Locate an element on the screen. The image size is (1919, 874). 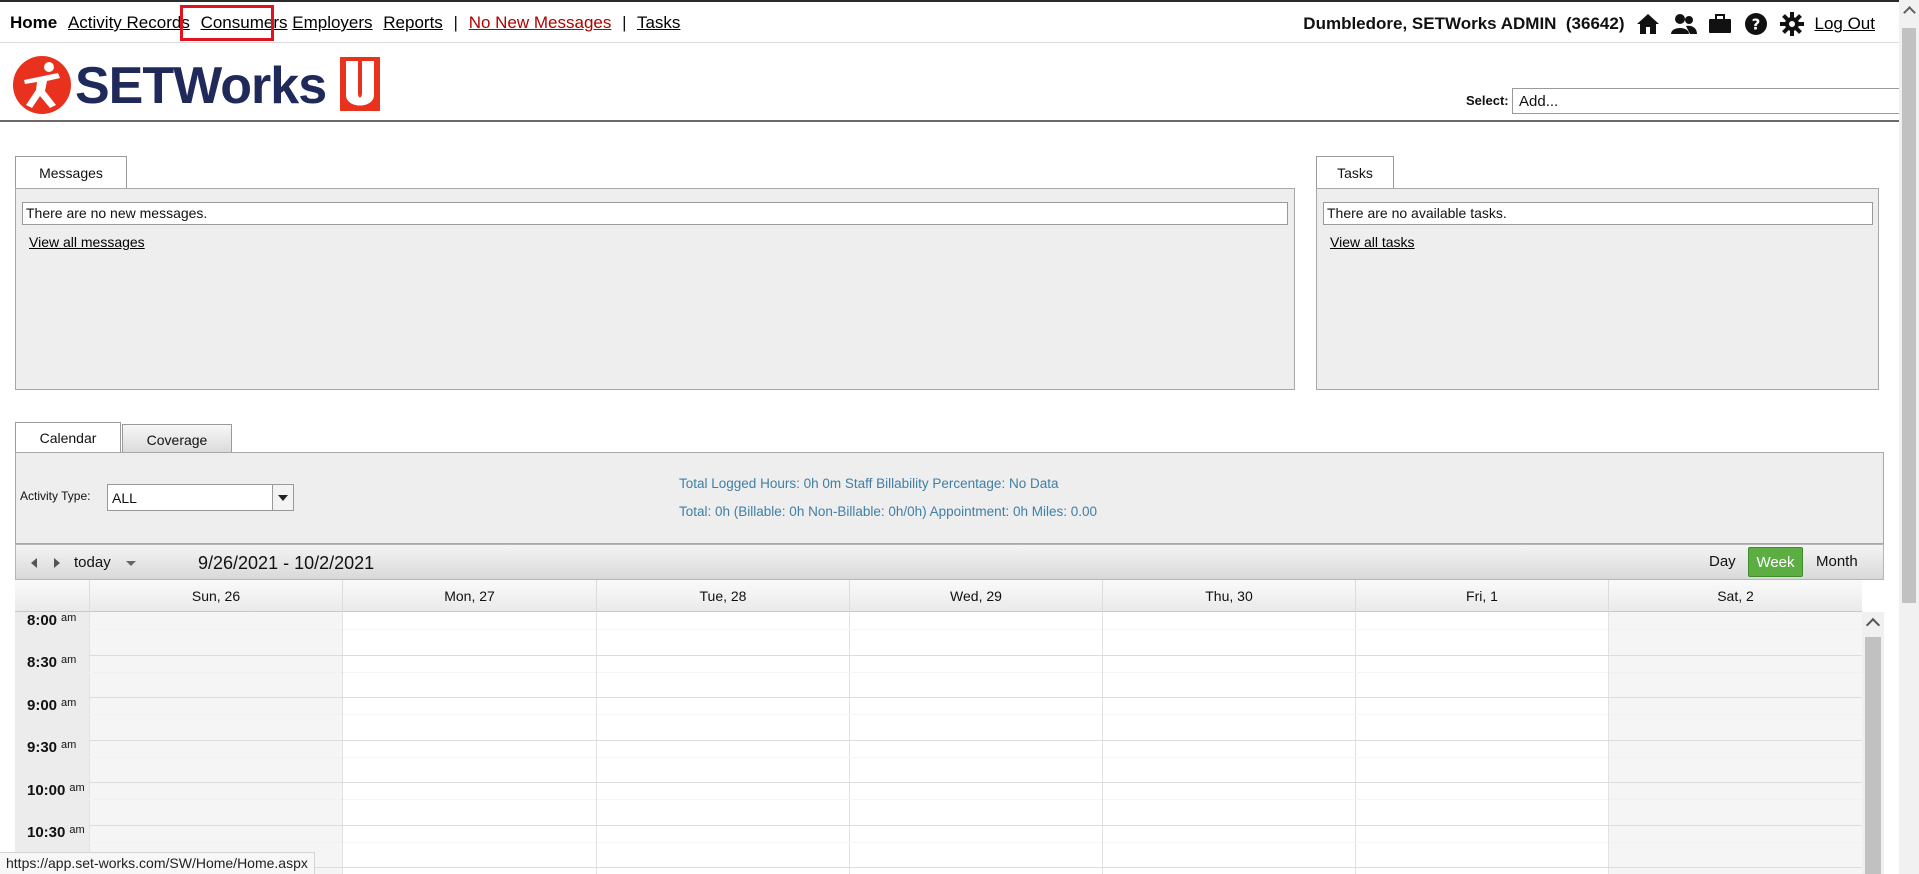
view-month-button: Month is located at coordinates (1837, 561).